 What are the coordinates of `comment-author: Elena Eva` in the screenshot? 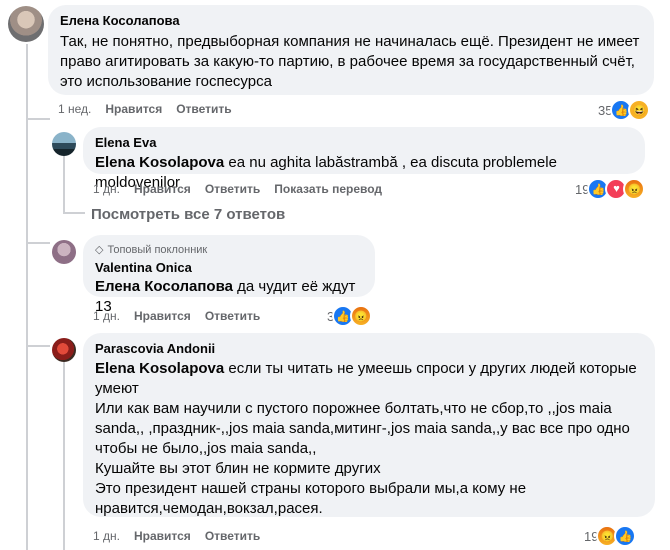 It's located at (364, 143).